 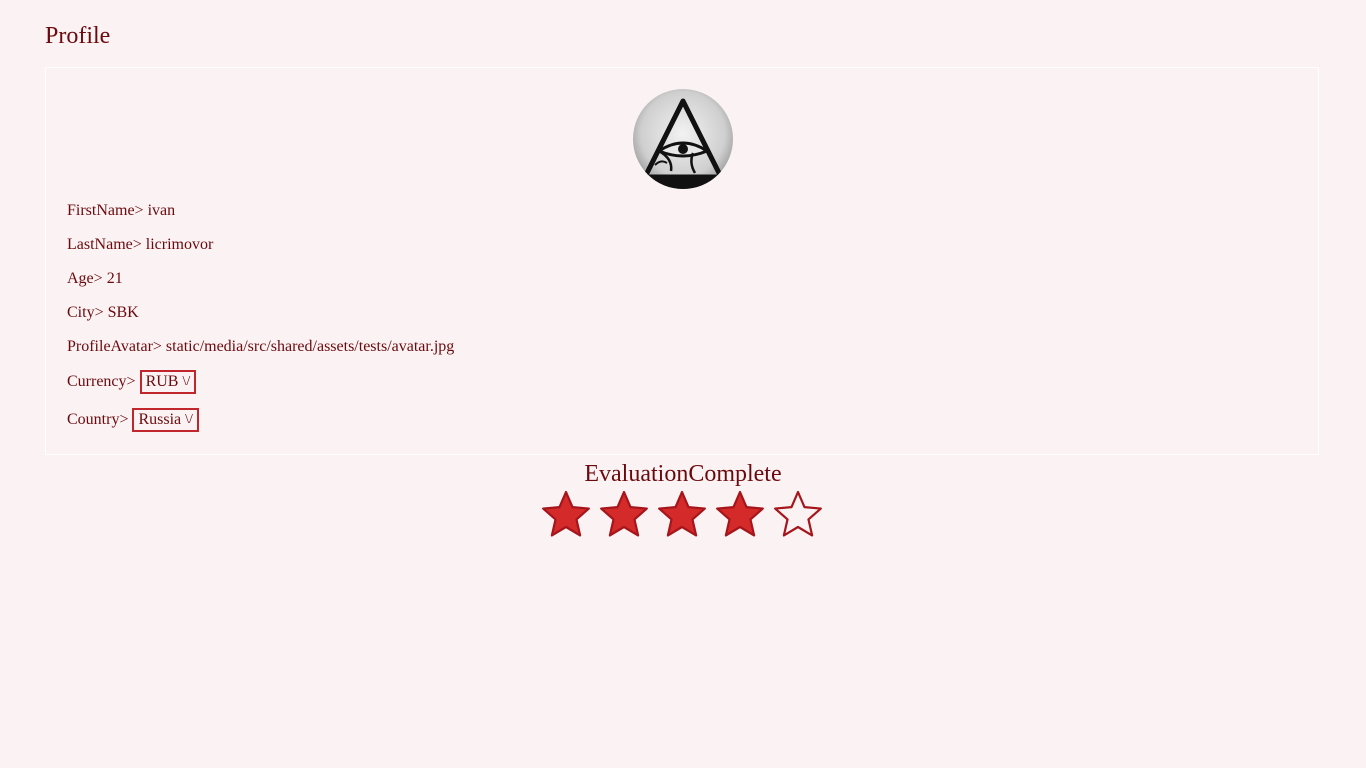 I want to click on currency-row: Currency> RUB \/, so click(x=132, y=382).